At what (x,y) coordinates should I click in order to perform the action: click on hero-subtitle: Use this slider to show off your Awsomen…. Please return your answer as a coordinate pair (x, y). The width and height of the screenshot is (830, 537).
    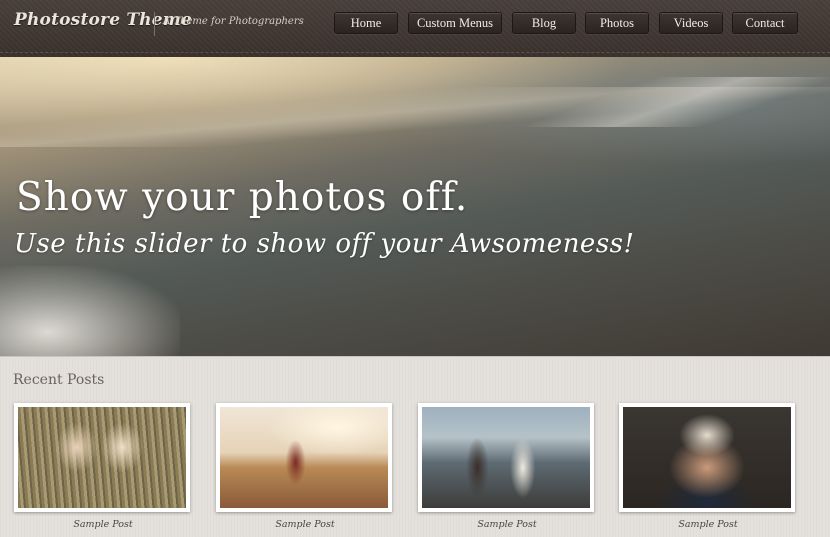
    Looking at the image, I should click on (324, 244).